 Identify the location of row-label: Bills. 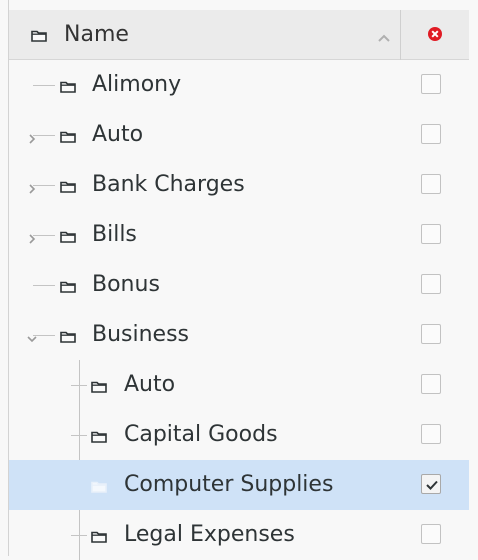
(114, 234).